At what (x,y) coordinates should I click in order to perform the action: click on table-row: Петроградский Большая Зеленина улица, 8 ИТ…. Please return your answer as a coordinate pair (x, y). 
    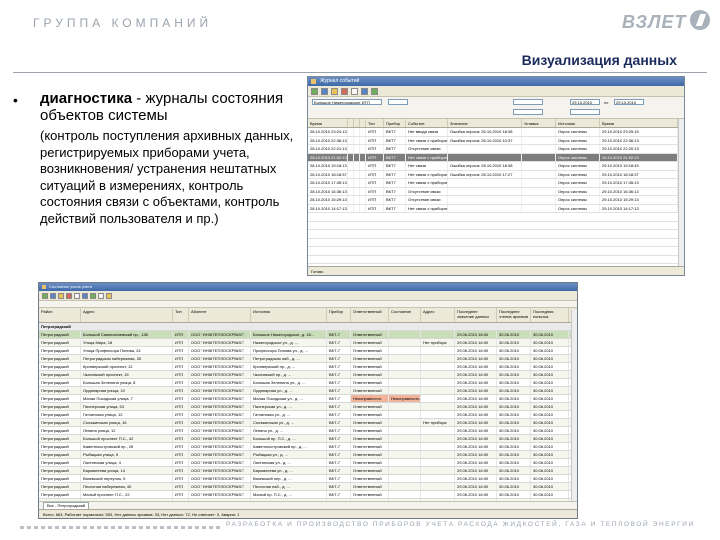
    Looking at the image, I should click on (308, 383).